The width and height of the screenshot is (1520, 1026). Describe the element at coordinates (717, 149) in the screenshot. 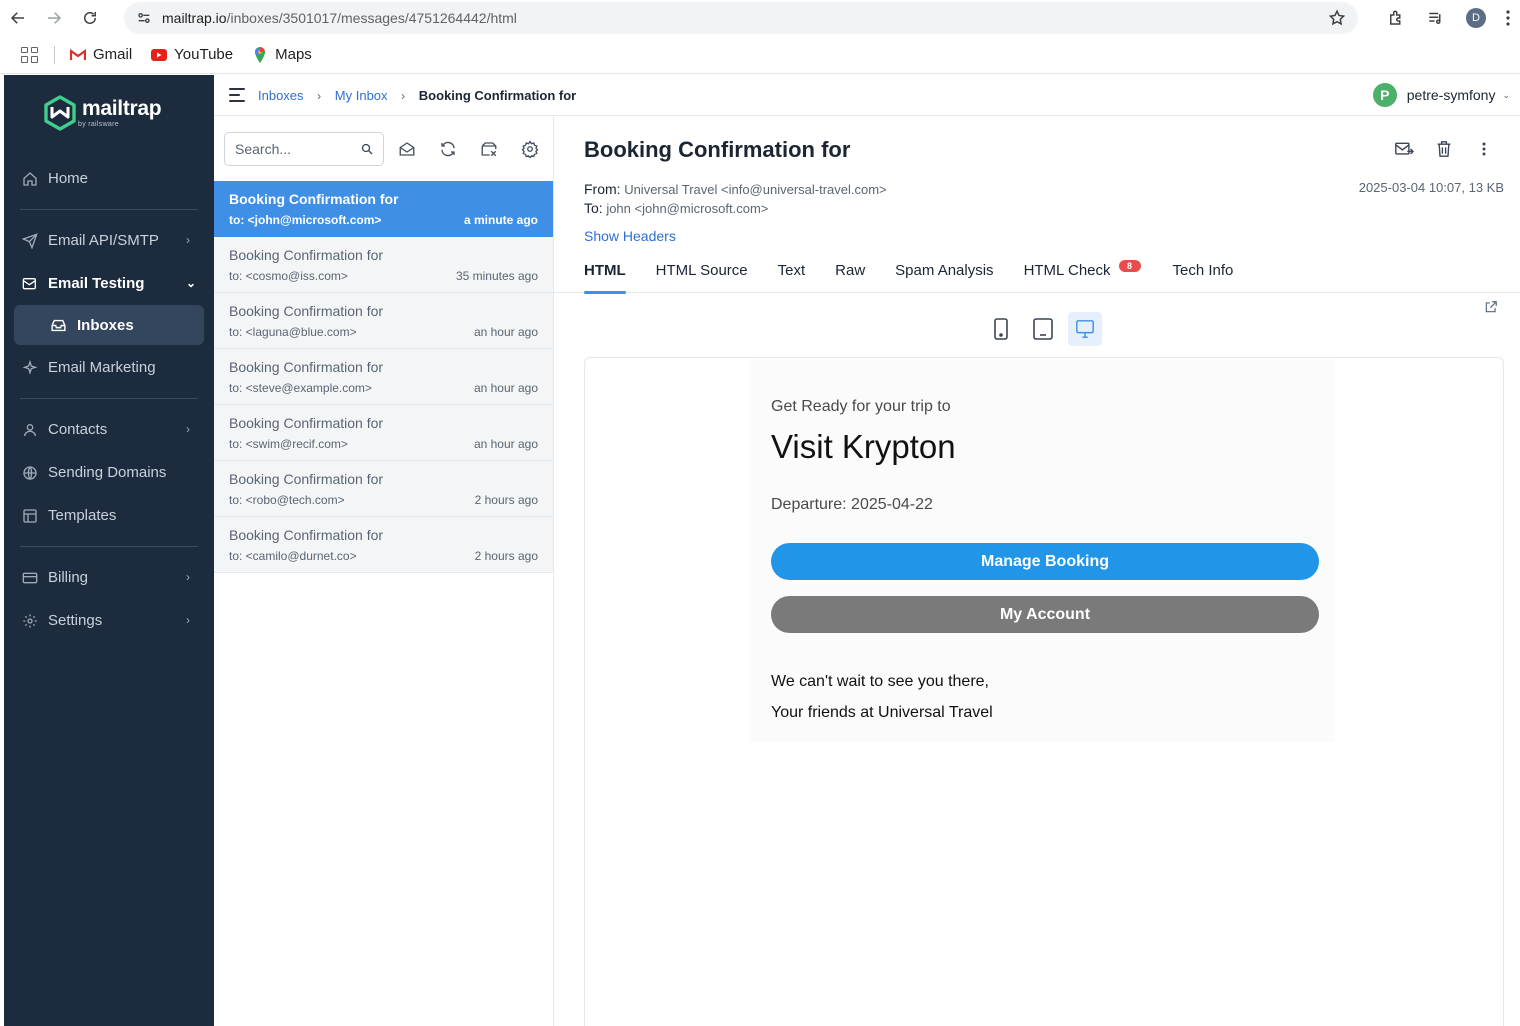

I see `message-title: Booking Confirmation for` at that location.